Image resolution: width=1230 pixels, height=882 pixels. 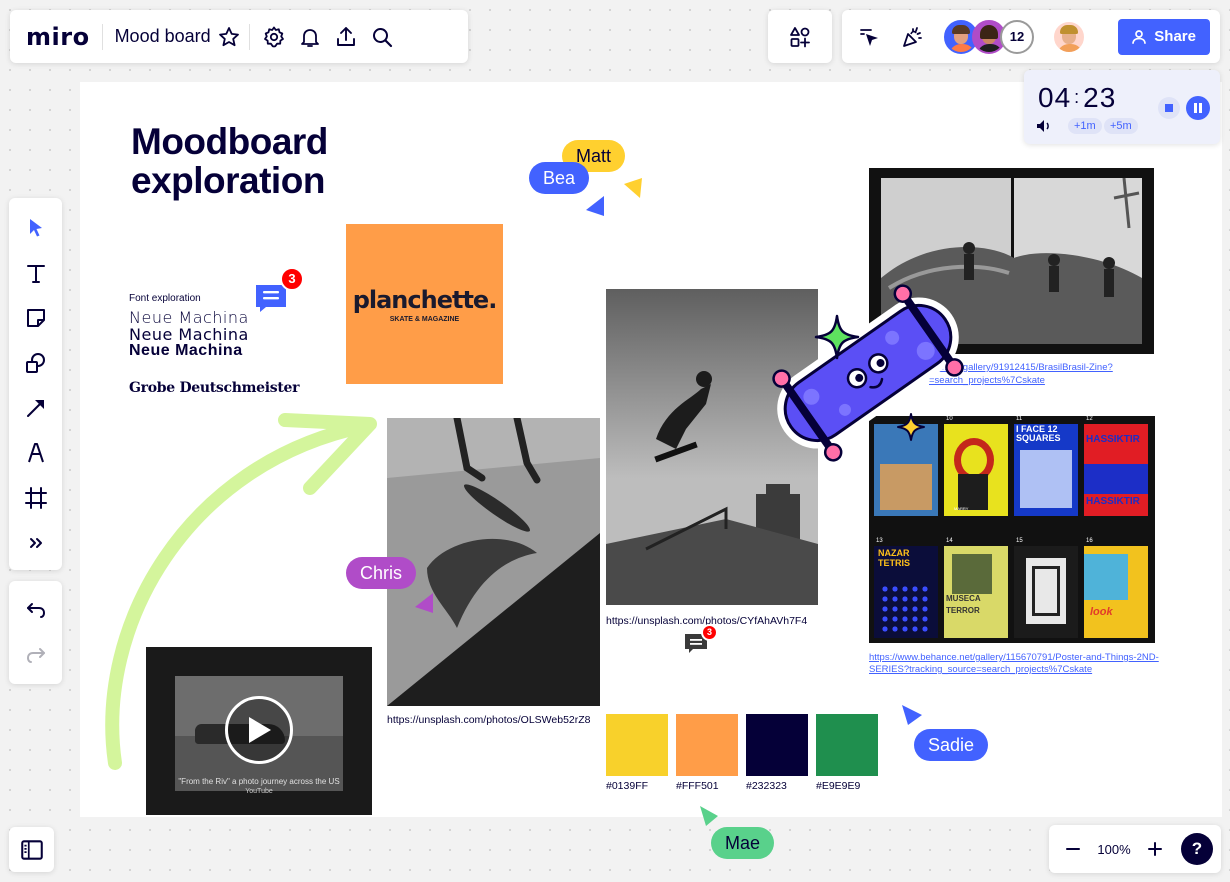 What do you see at coordinates (1085, 126) in the screenshot?
I see `add-1-minute-button: +1m` at bounding box center [1085, 126].